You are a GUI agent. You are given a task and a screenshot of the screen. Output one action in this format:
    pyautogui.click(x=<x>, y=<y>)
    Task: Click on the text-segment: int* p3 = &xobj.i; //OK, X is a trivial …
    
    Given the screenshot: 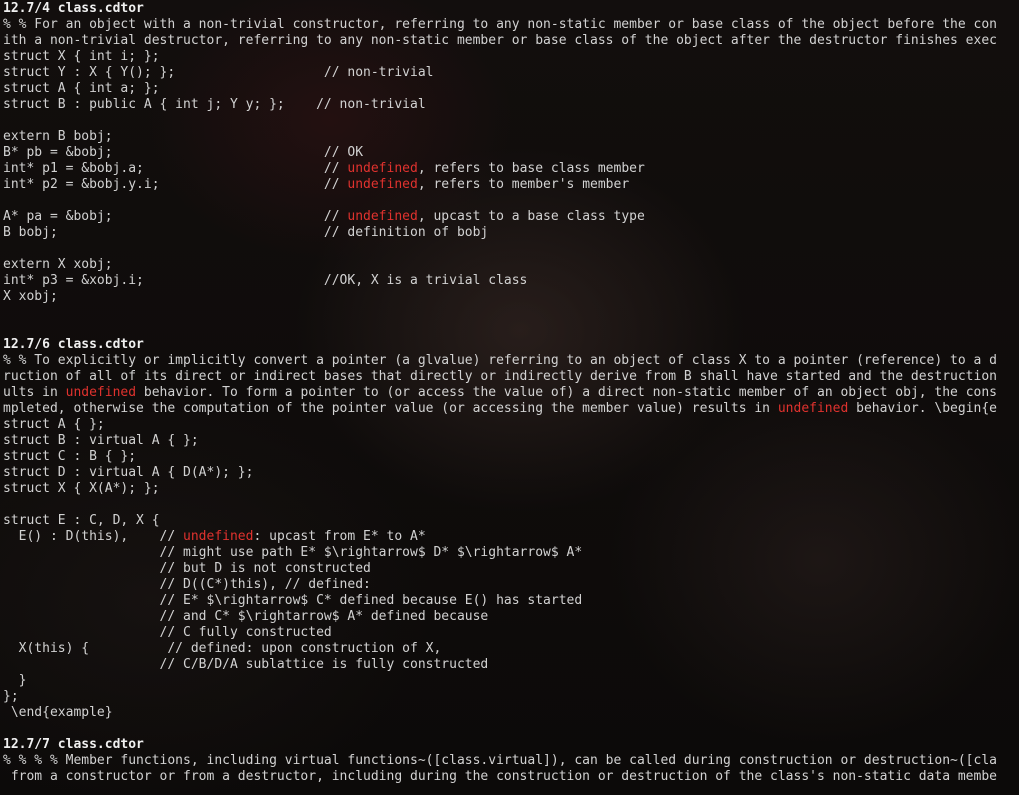 What is the action you would take?
    pyautogui.click(x=265, y=280)
    